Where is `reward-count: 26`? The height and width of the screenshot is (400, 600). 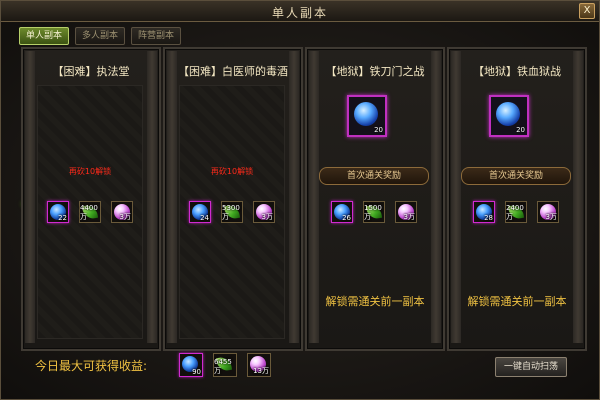
reward-count: 26 is located at coordinates (346, 218).